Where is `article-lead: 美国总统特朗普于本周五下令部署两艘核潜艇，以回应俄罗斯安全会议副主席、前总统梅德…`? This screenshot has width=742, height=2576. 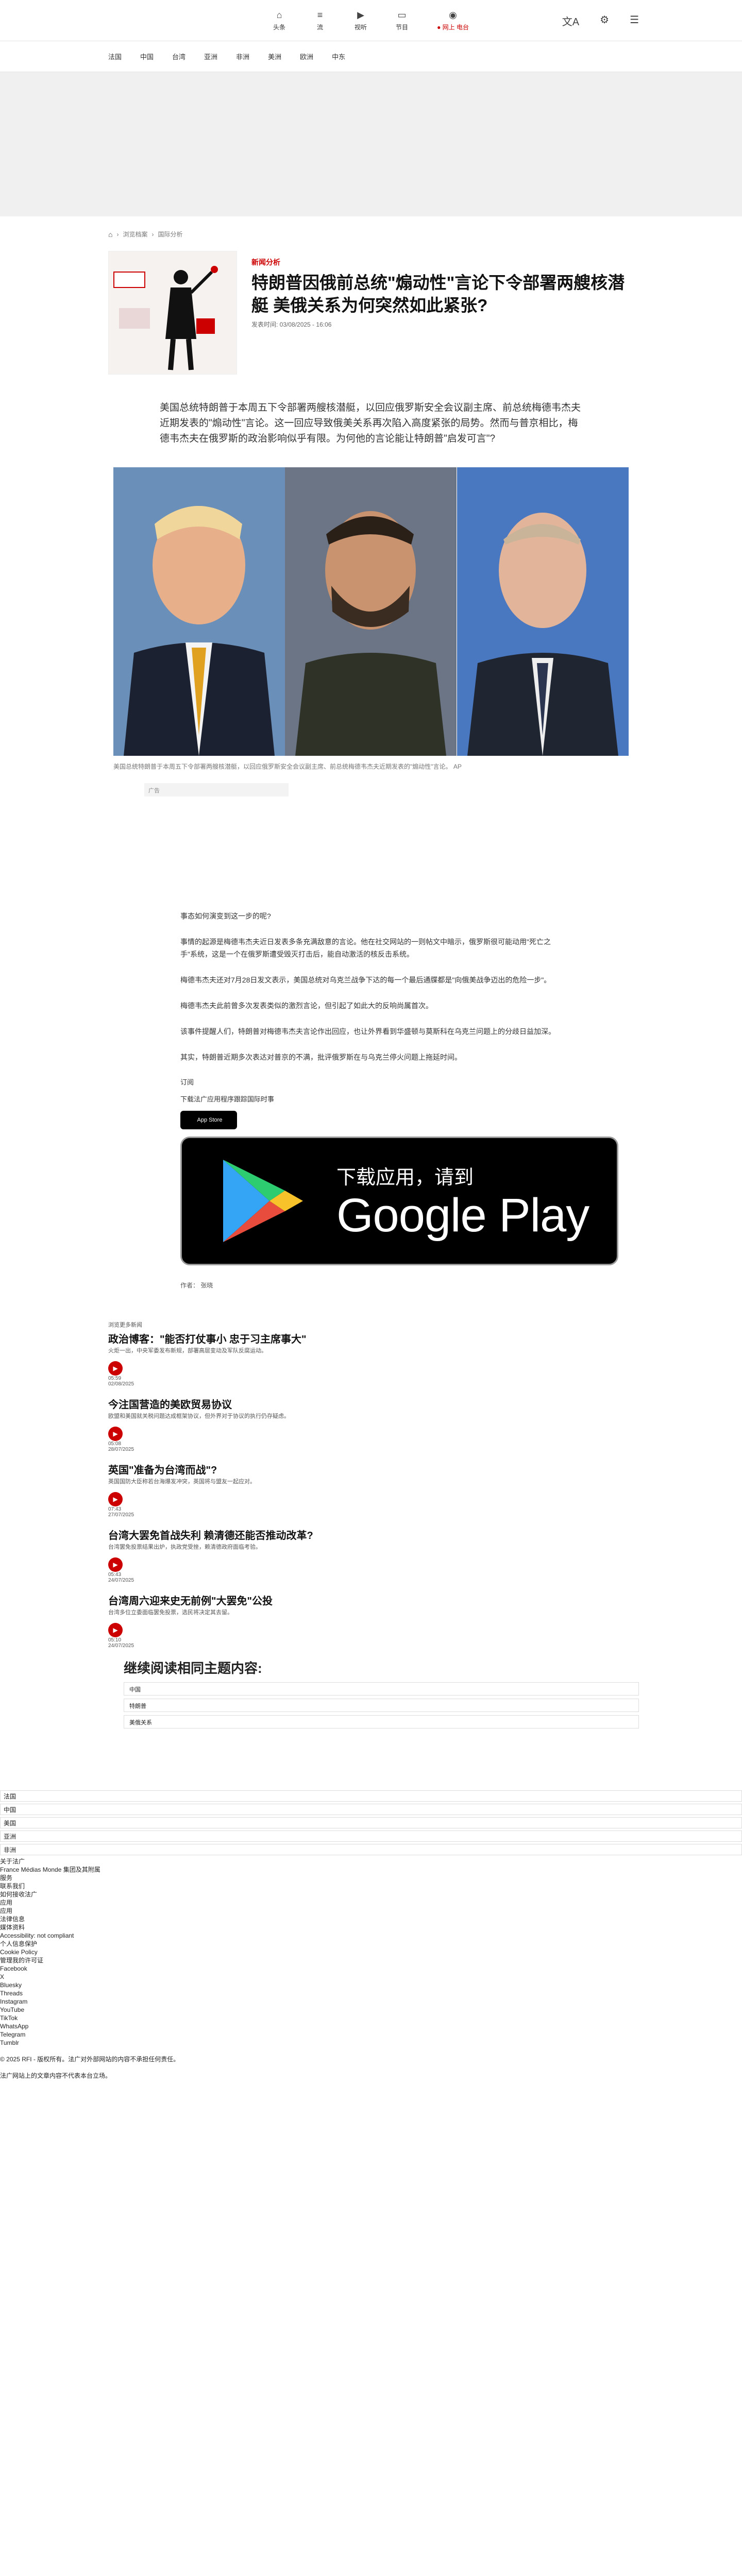
article-lead: 美国总统特朗普于本周五下令部署两艘核潜艇，以回应俄罗斯安全会议副主席、前总统梅德… is located at coordinates (370, 423).